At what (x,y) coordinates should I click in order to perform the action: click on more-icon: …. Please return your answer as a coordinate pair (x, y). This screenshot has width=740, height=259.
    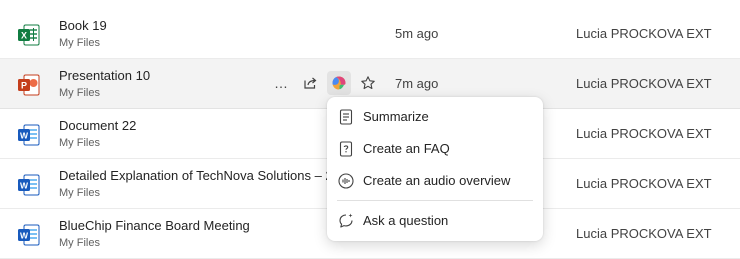
    Looking at the image, I should click on (281, 83).